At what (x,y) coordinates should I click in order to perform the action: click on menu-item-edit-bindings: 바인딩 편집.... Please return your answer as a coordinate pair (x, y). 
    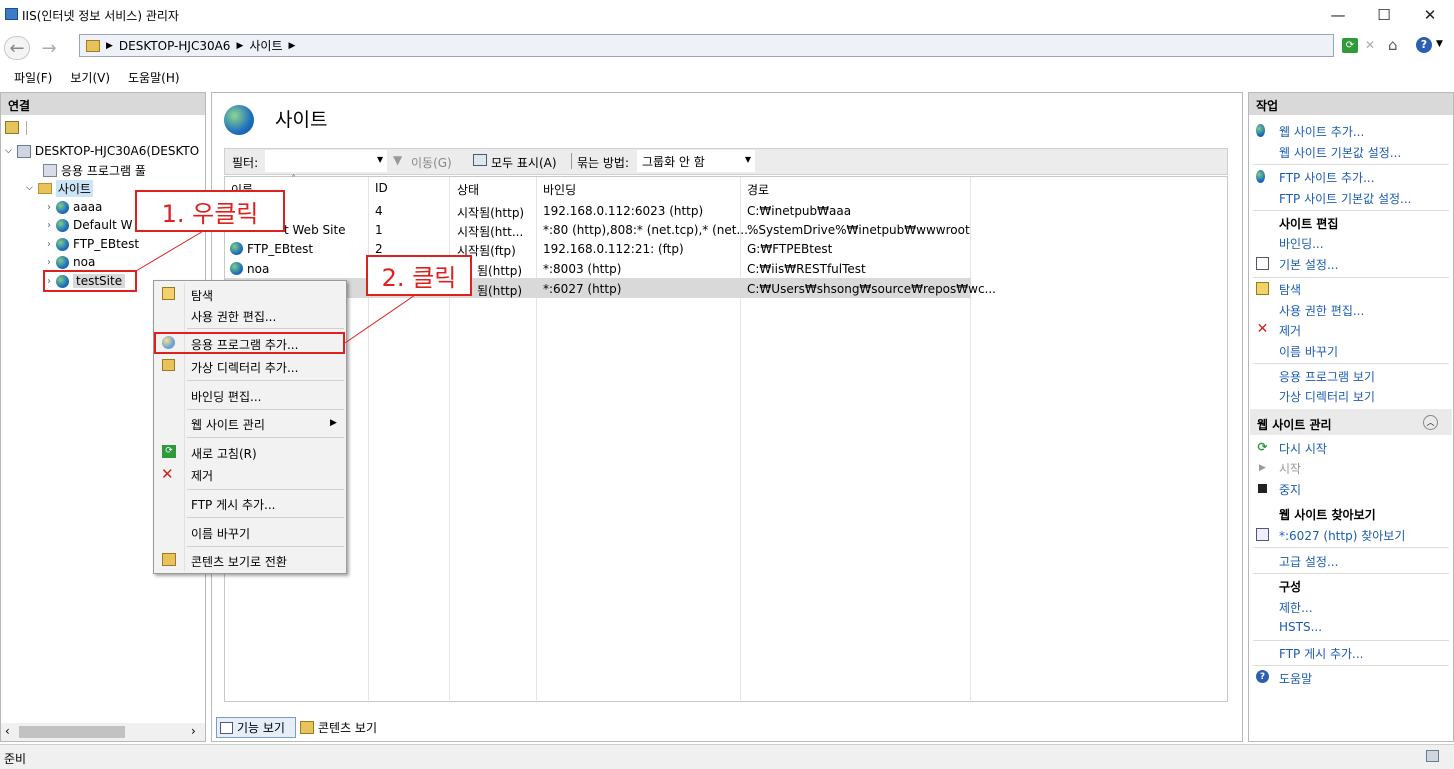
    Looking at the image, I should click on (226, 396).